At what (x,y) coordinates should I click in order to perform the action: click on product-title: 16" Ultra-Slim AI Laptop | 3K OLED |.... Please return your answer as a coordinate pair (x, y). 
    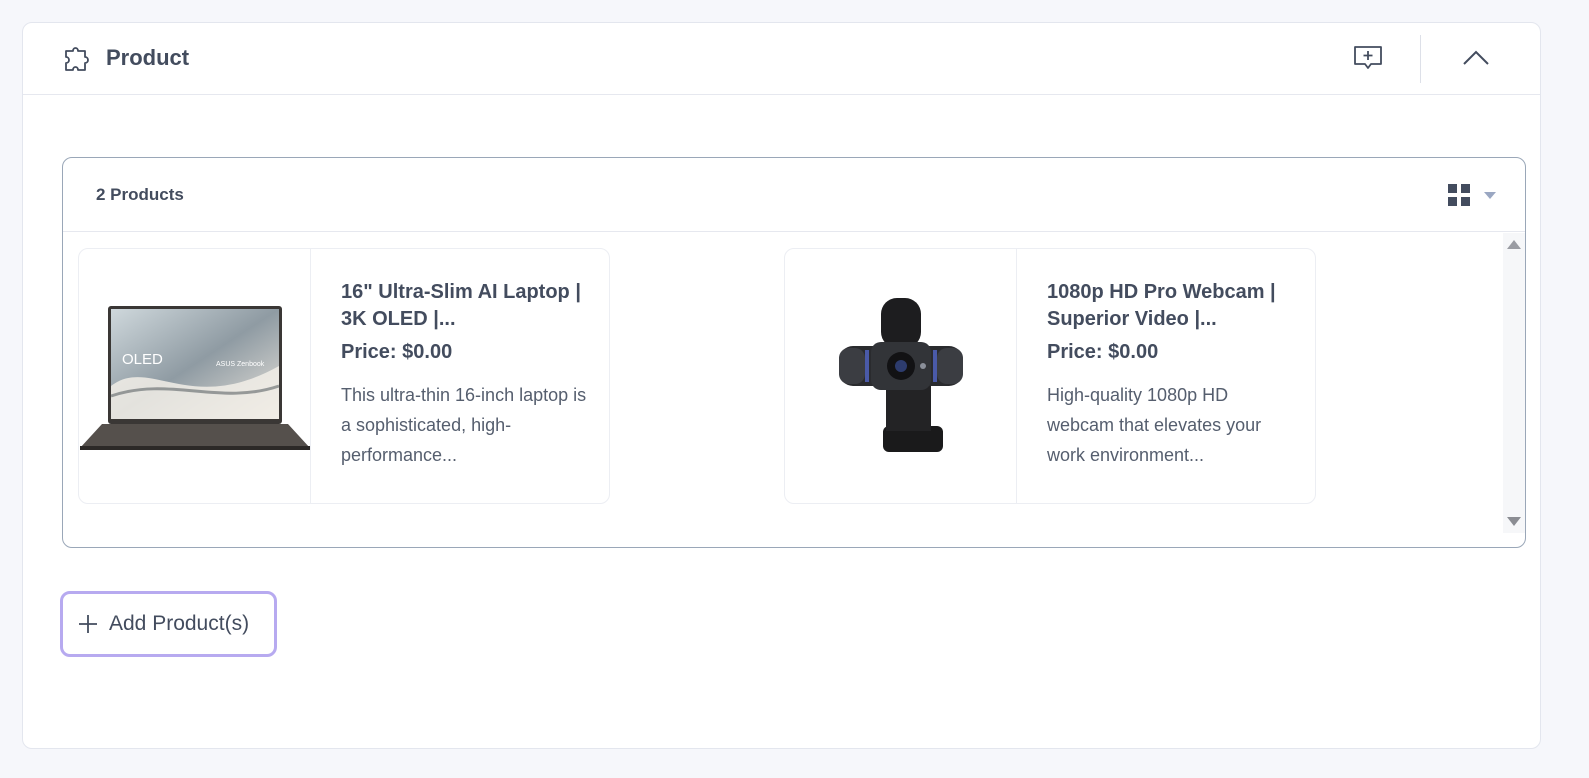
    Looking at the image, I should click on (466, 306).